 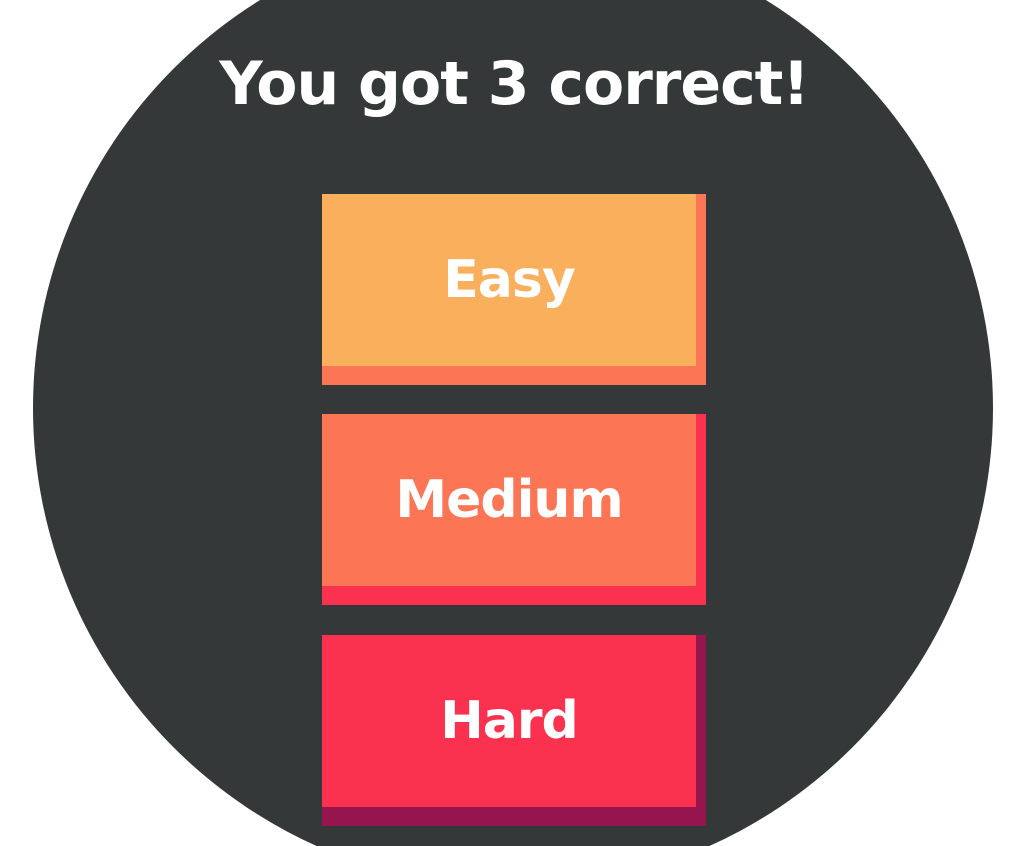 What do you see at coordinates (514, 595) in the screenshot?
I see `medium-button-shadow-bottom` at bounding box center [514, 595].